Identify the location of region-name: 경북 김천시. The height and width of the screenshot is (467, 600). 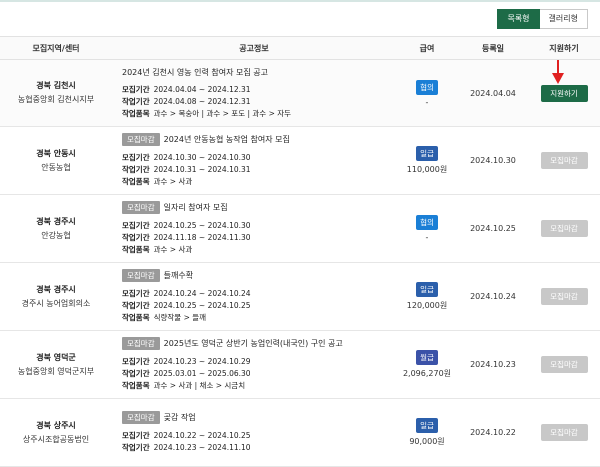
(56, 85).